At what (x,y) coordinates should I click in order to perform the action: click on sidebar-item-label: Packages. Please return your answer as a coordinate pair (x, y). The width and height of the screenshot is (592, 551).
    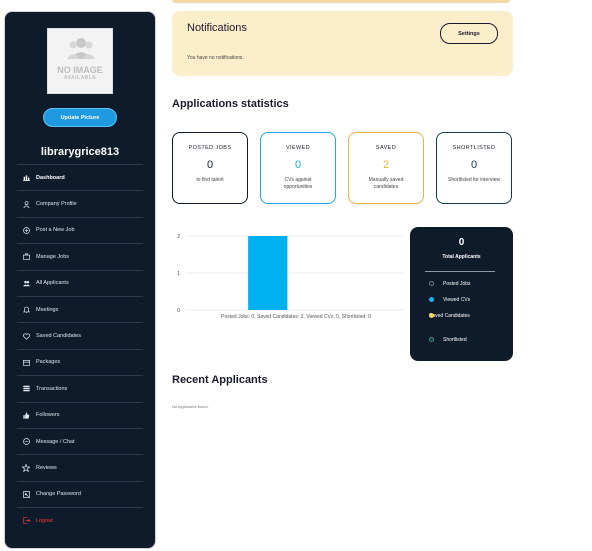
    Looking at the image, I should click on (48, 362).